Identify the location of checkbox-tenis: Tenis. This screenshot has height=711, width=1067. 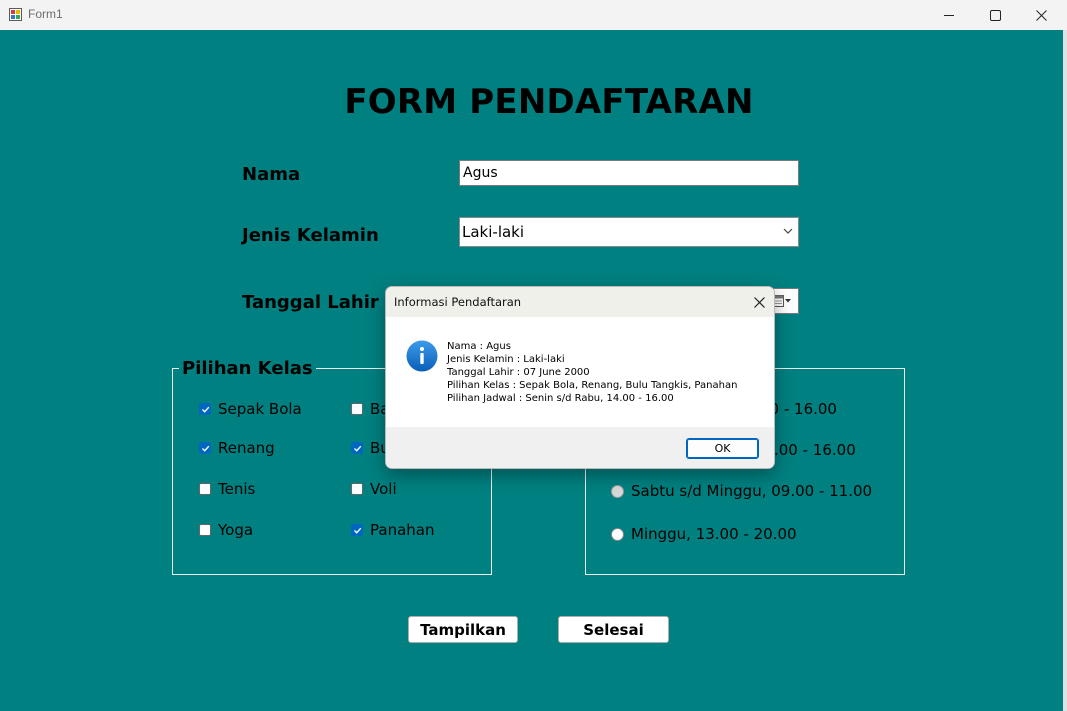
(227, 489).